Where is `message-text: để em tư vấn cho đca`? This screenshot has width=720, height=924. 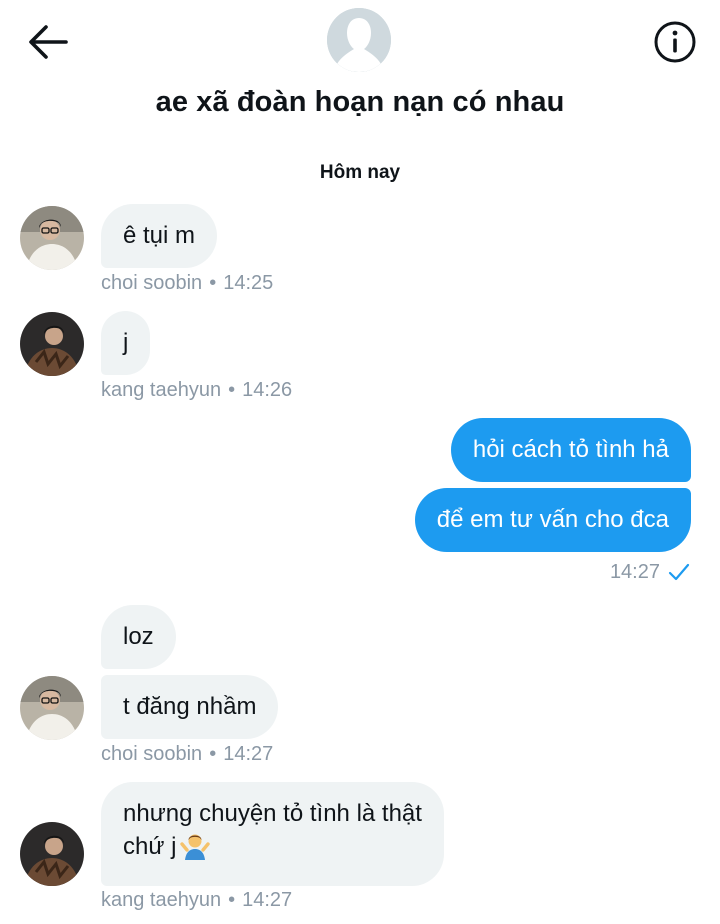 message-text: để em tư vấn cho đca is located at coordinates (552, 519).